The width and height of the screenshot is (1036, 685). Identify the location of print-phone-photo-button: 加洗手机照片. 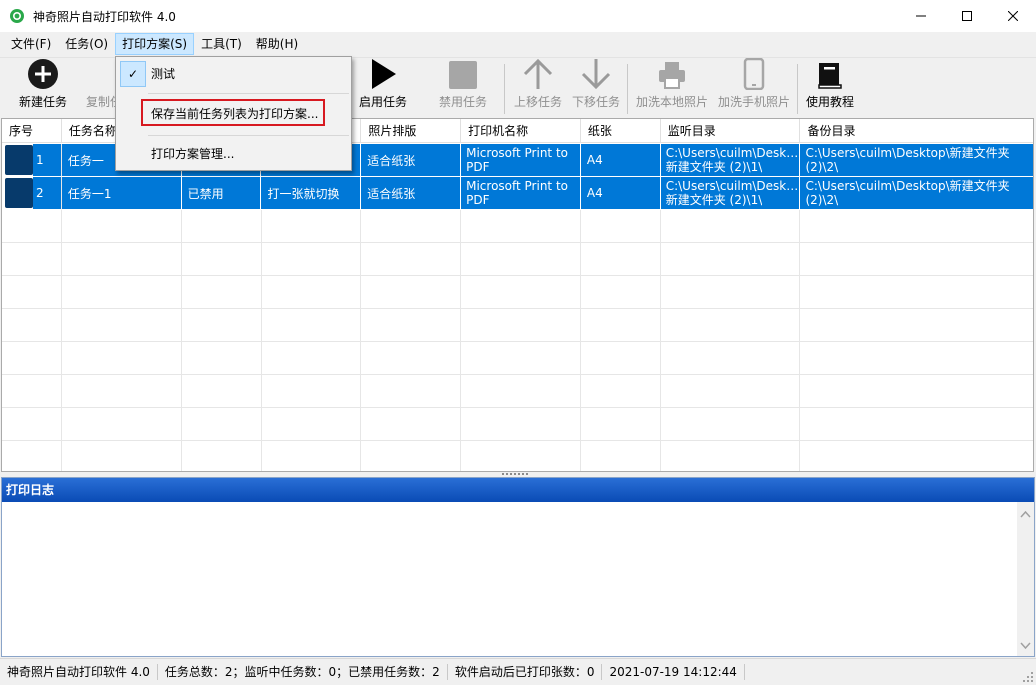
(754, 87).